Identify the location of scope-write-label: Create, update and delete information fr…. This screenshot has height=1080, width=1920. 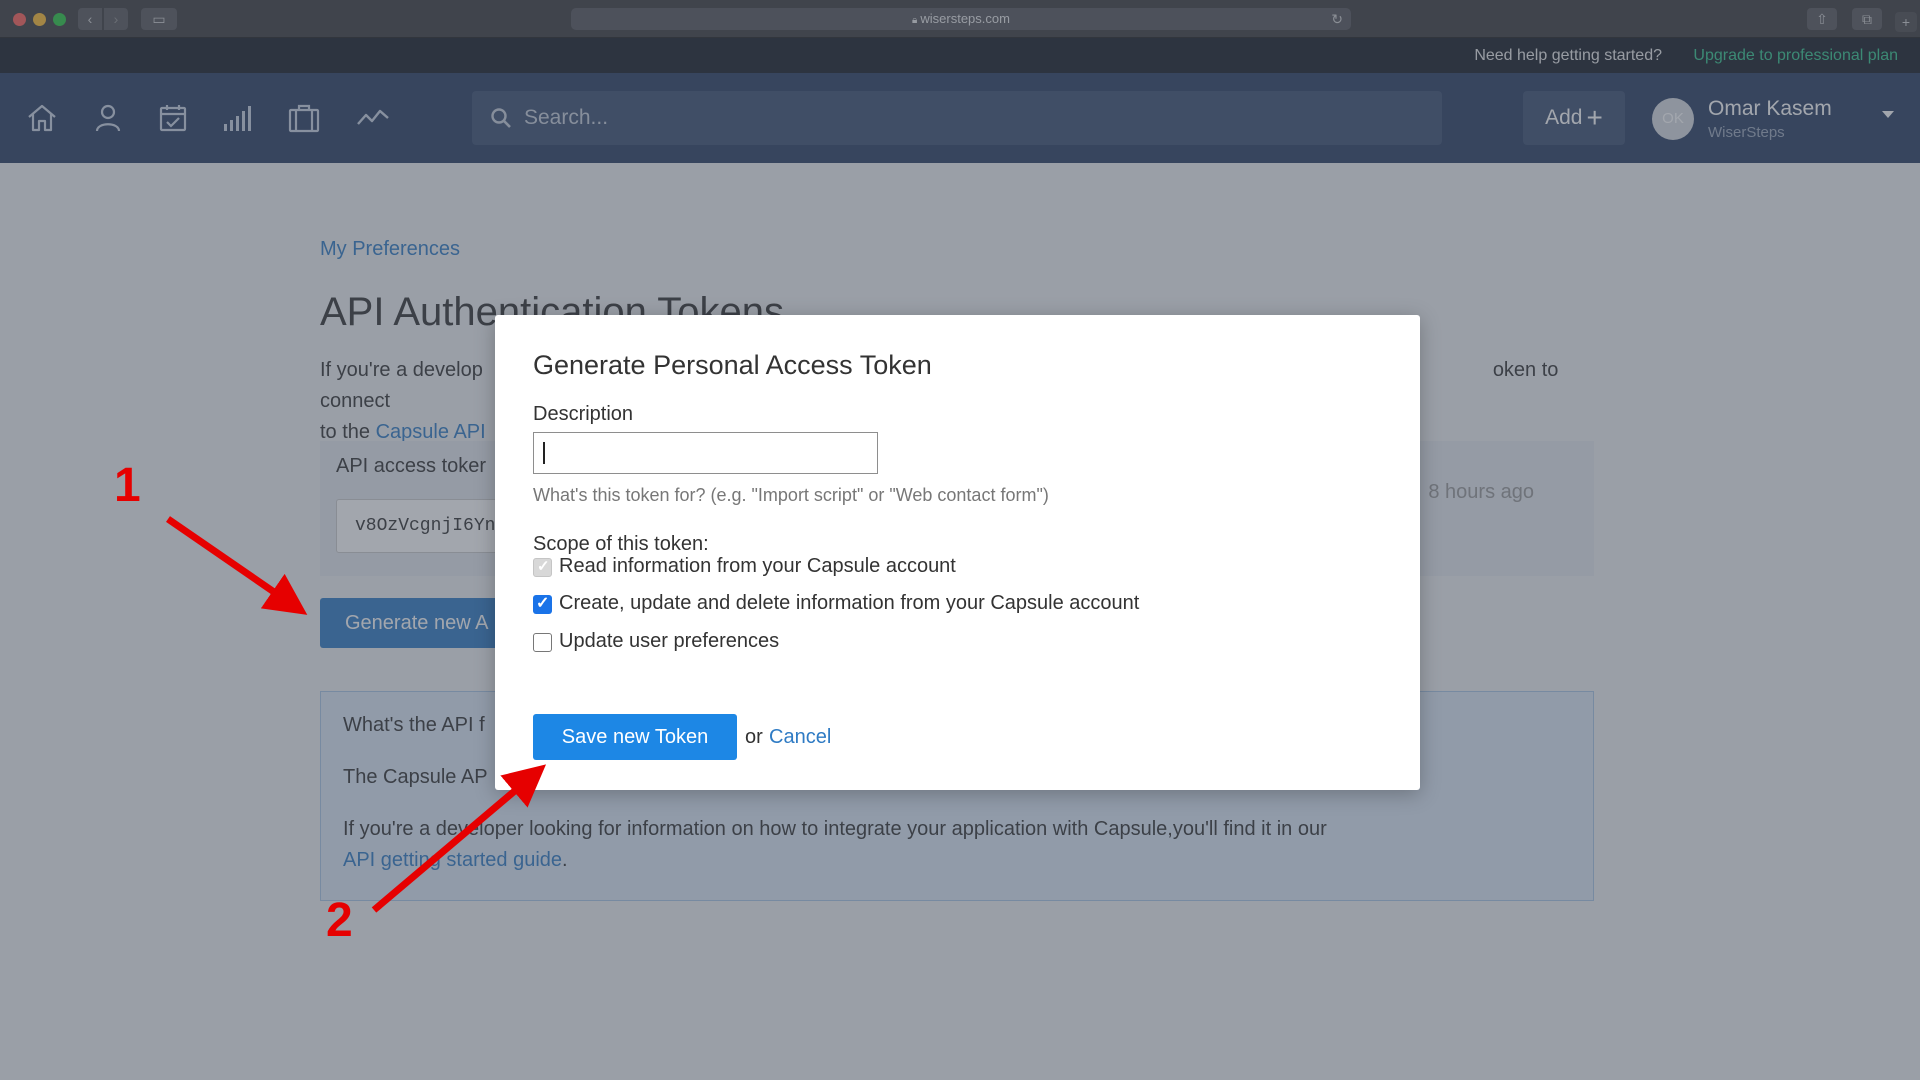
(849, 603).